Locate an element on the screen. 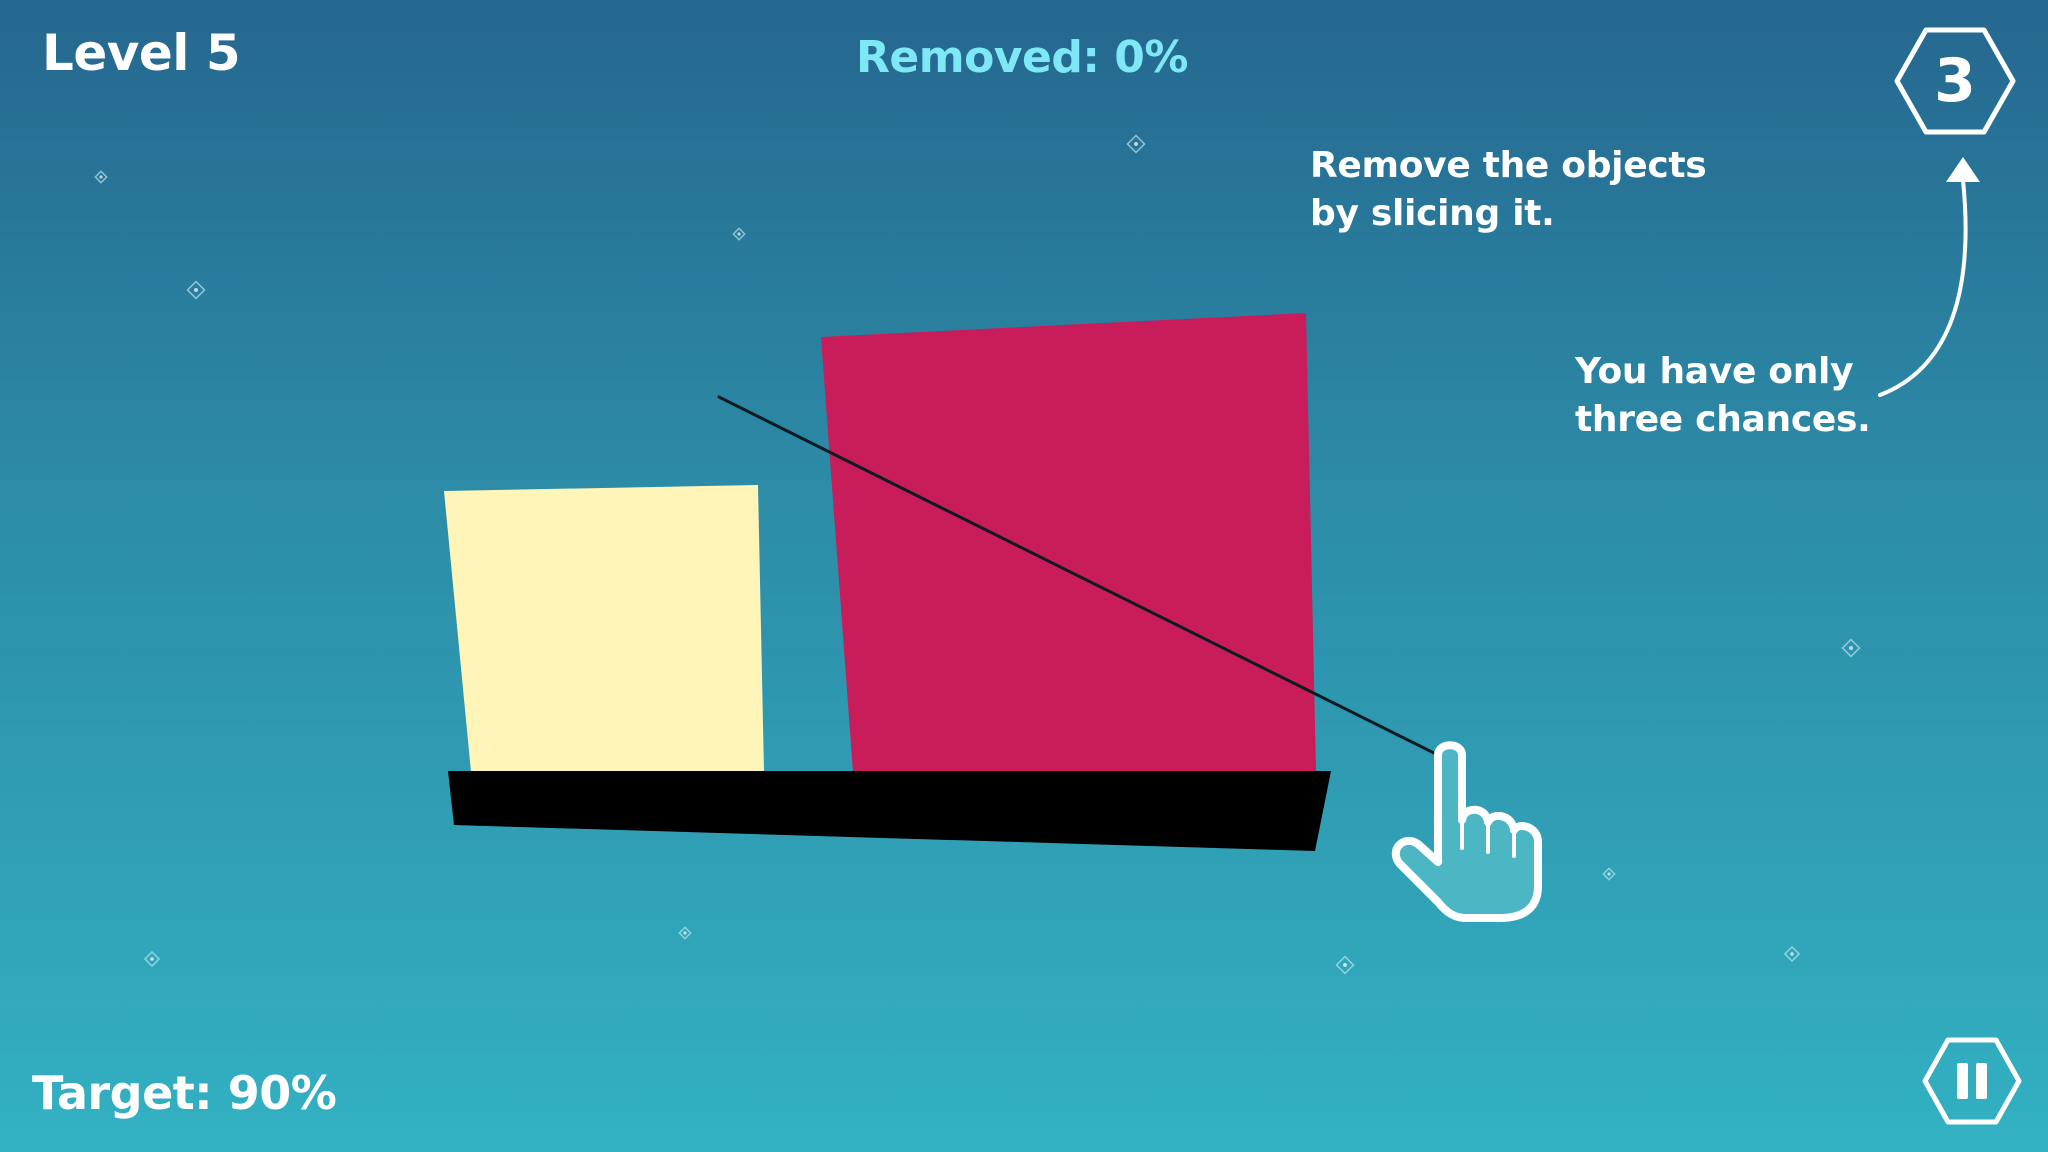 The image size is (2048, 1152). platform is located at coordinates (889, 811).